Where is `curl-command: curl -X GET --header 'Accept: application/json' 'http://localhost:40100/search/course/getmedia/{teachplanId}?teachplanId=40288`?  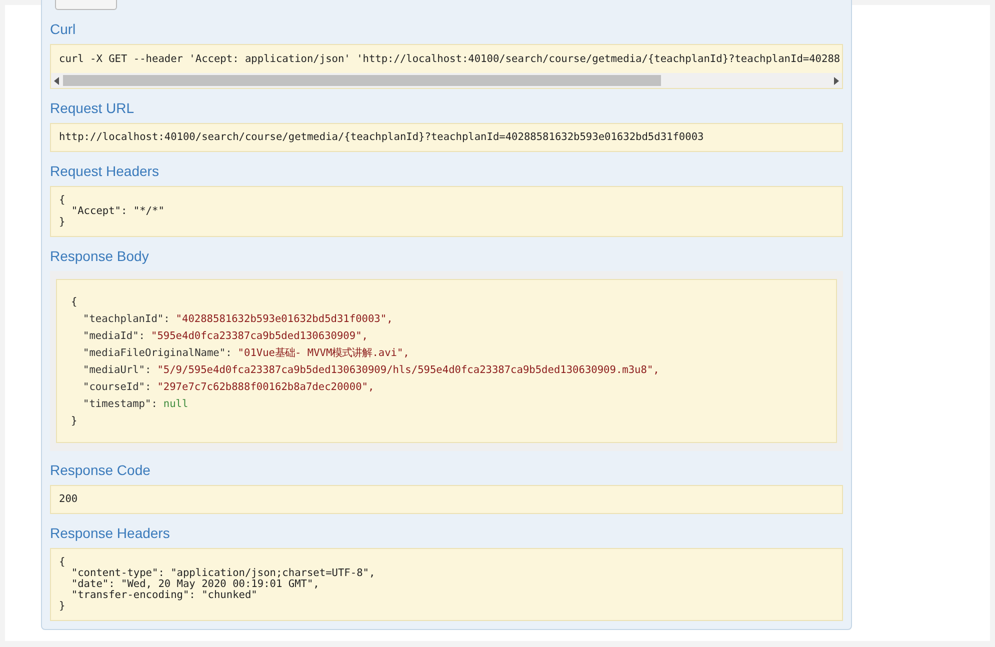 curl-command: curl -X GET --header 'Accept: application/json' 'http://localhost:40100/search/course/getmedia/{teachplanId}?teachplanId=40288 is located at coordinates (450, 59).